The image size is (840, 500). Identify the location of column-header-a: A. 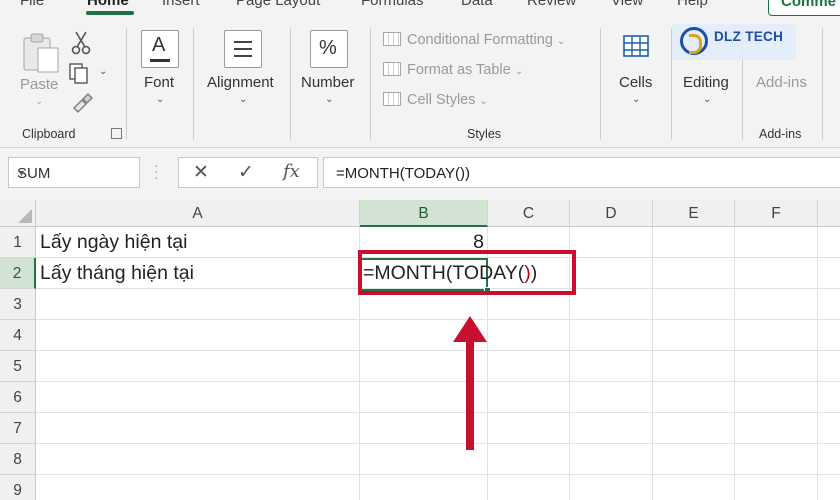
(198, 213).